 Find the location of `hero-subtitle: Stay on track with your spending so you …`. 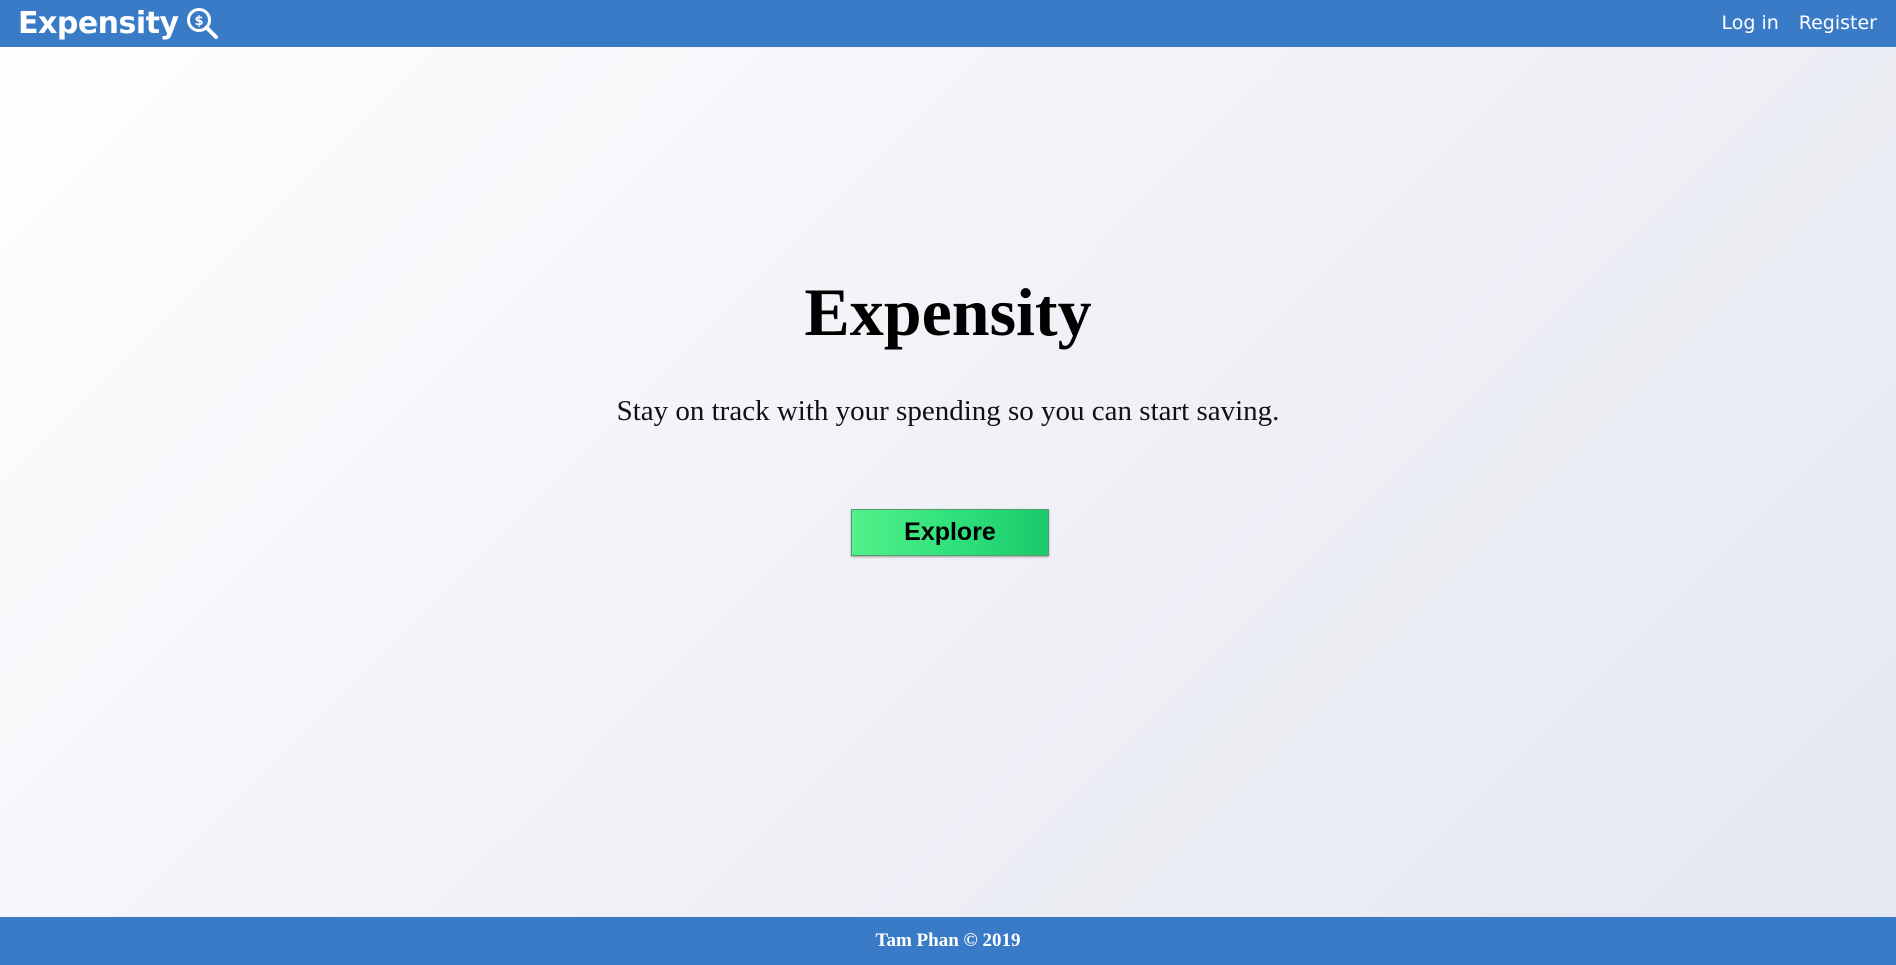

hero-subtitle: Stay on track with your spending so you … is located at coordinates (948, 411).